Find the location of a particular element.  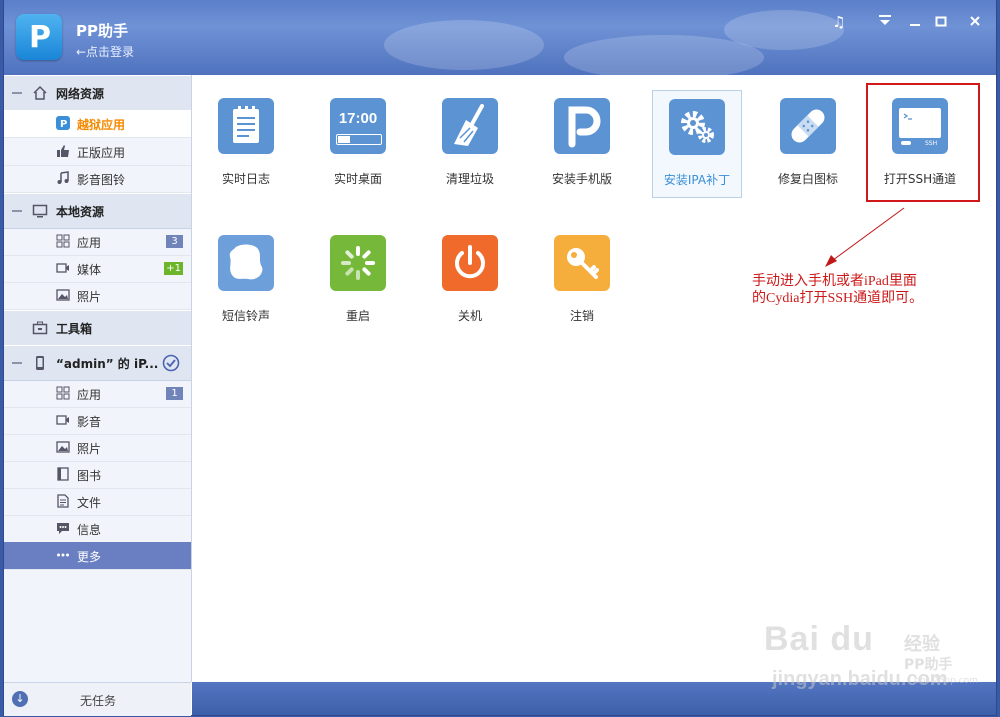

sidebar-item-label: 信息 is located at coordinates (89, 530).